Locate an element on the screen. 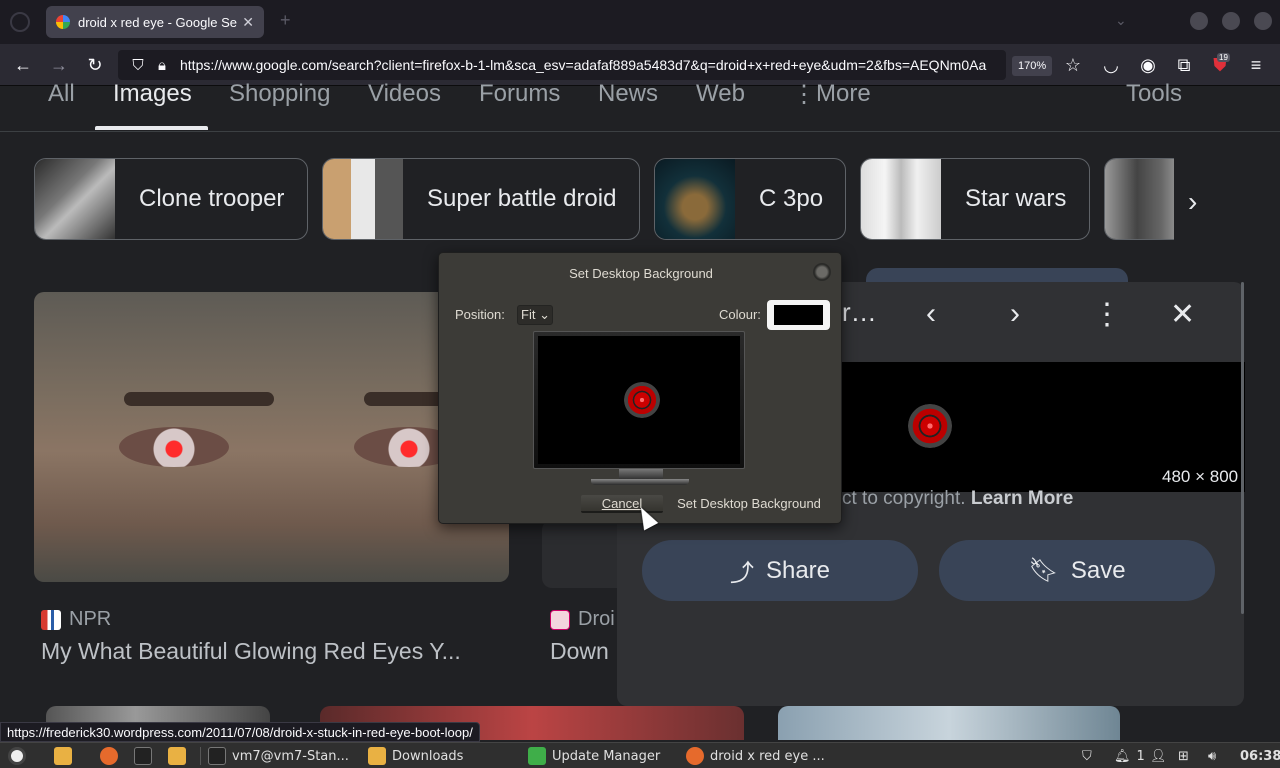 The image size is (1280, 768). chip-c-3po: C 3po is located at coordinates (750, 199).